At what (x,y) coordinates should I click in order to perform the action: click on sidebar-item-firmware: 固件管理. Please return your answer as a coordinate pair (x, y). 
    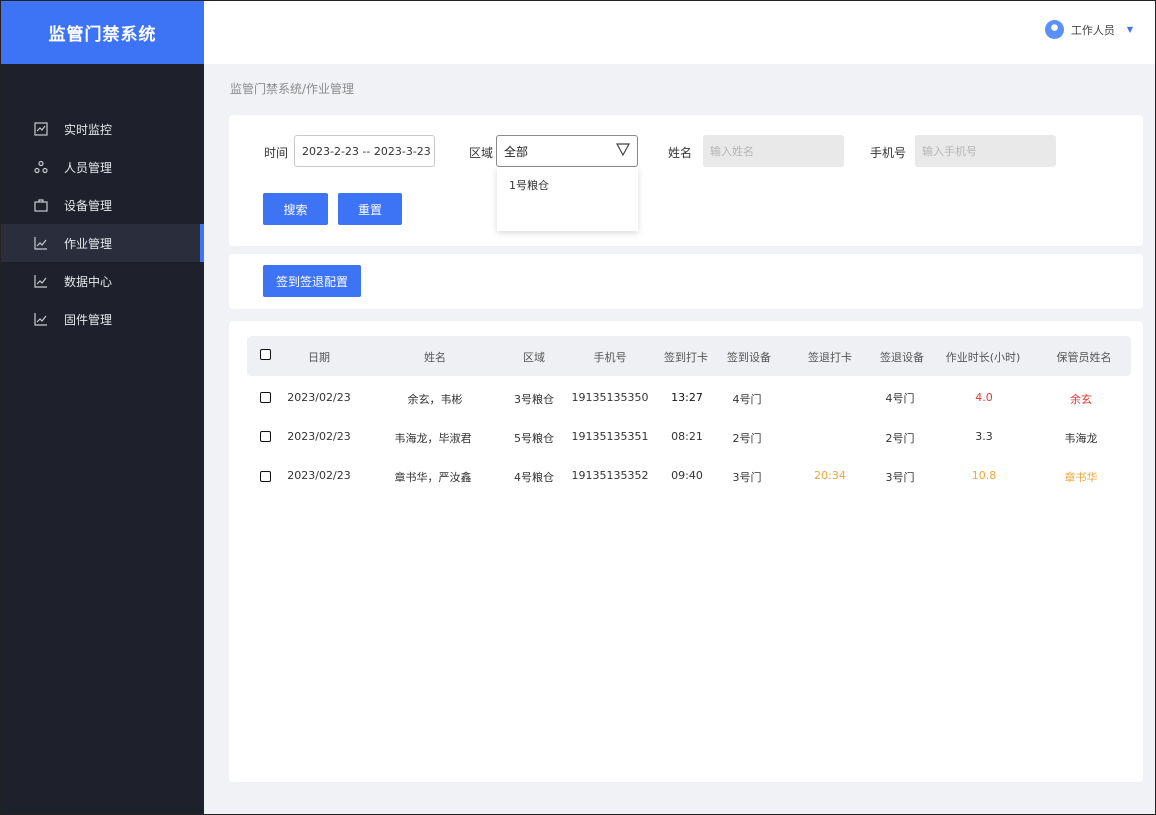
    Looking at the image, I should click on (102, 319).